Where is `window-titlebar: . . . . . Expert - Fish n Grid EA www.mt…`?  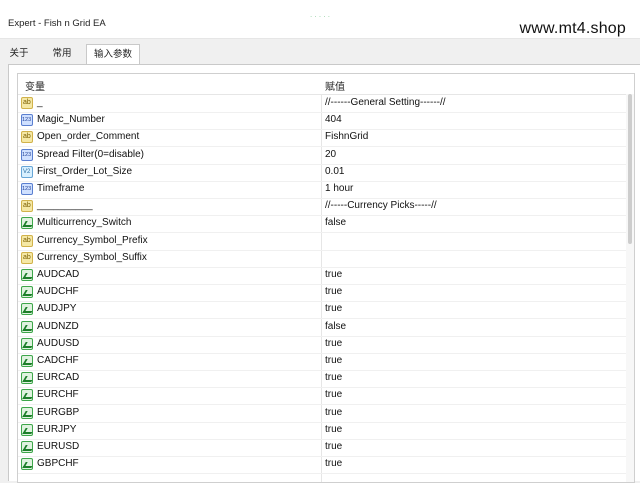 window-titlebar: . . . . . Expert - Fish n Grid EA www.mt… is located at coordinates (320, 19).